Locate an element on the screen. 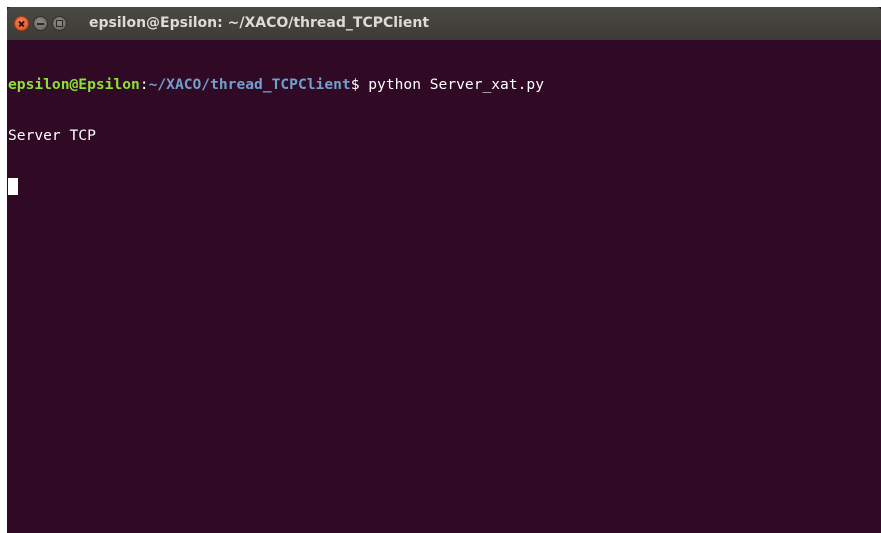 The width and height of the screenshot is (881, 533). window-title: epsilon@Epsilon: ~/XACO/thread_TCPClient is located at coordinates (259, 23).